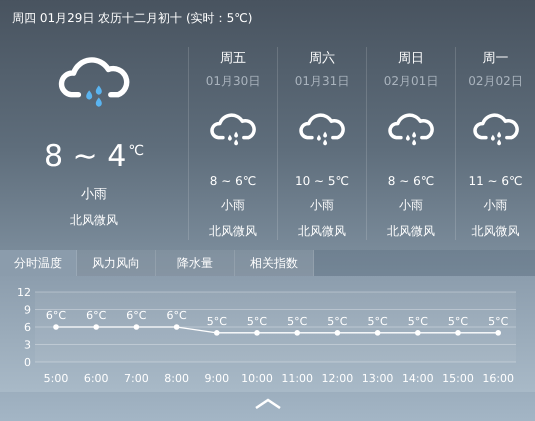 The height and width of the screenshot is (421, 535). I want to click on day-date: 01月30日, so click(233, 81).